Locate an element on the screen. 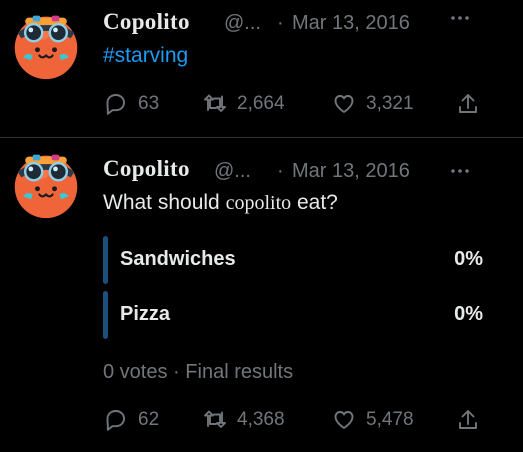 The height and width of the screenshot is (452, 523). tweet-text-before: What should is located at coordinates (164, 202).